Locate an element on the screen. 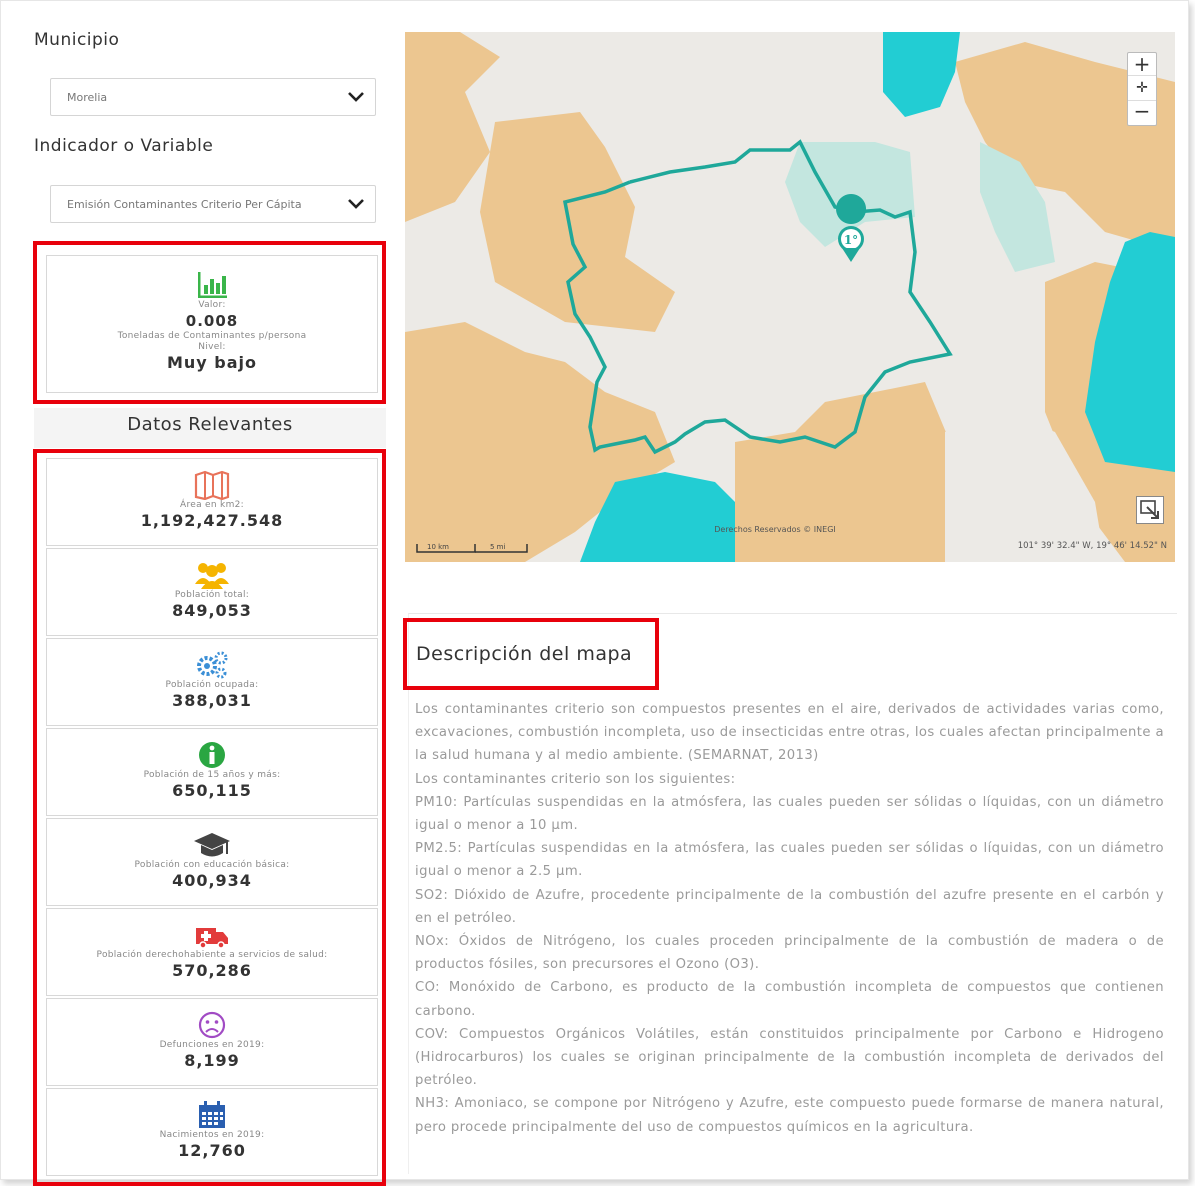  stat-value: 1,192,427.548 is located at coordinates (212, 520).